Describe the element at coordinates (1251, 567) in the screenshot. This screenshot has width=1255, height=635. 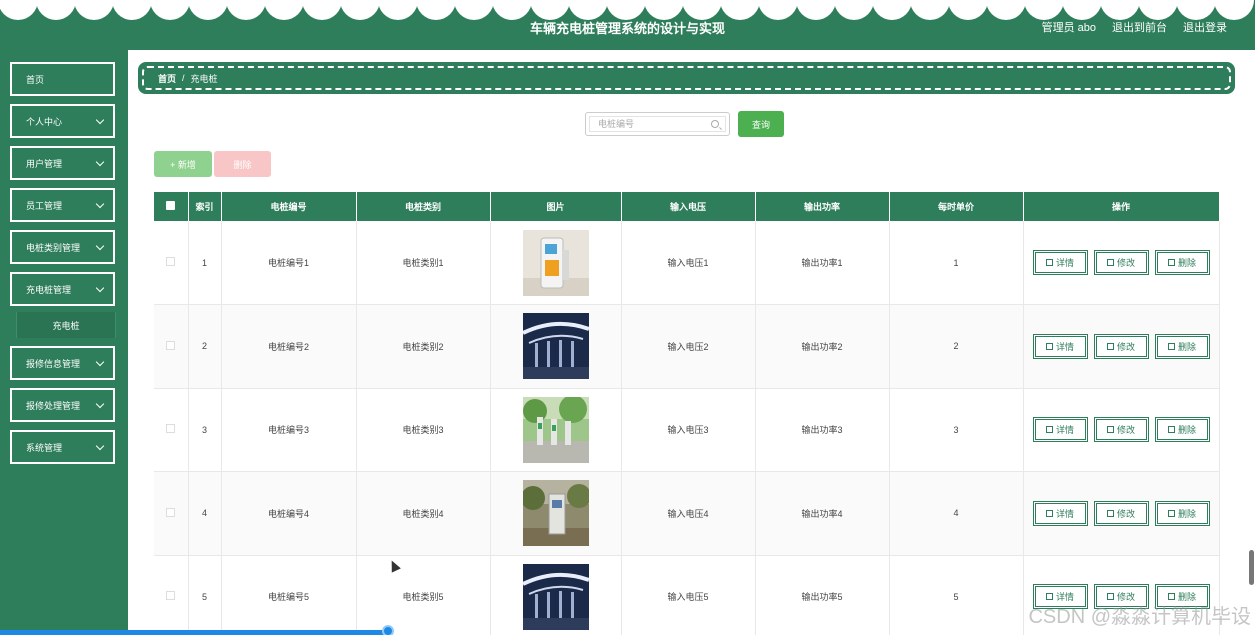
I see `vertical-scrollbar` at that location.